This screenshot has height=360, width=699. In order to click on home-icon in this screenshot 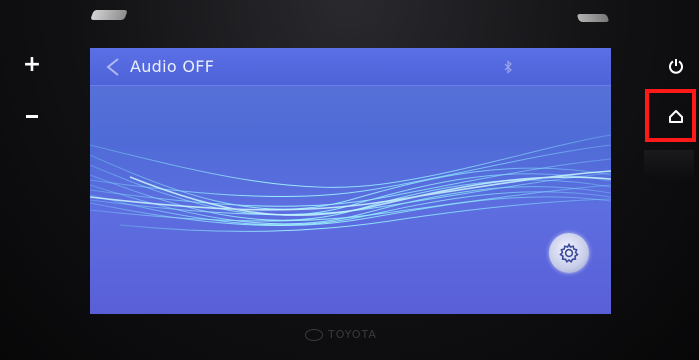, I will do `click(676, 116)`.